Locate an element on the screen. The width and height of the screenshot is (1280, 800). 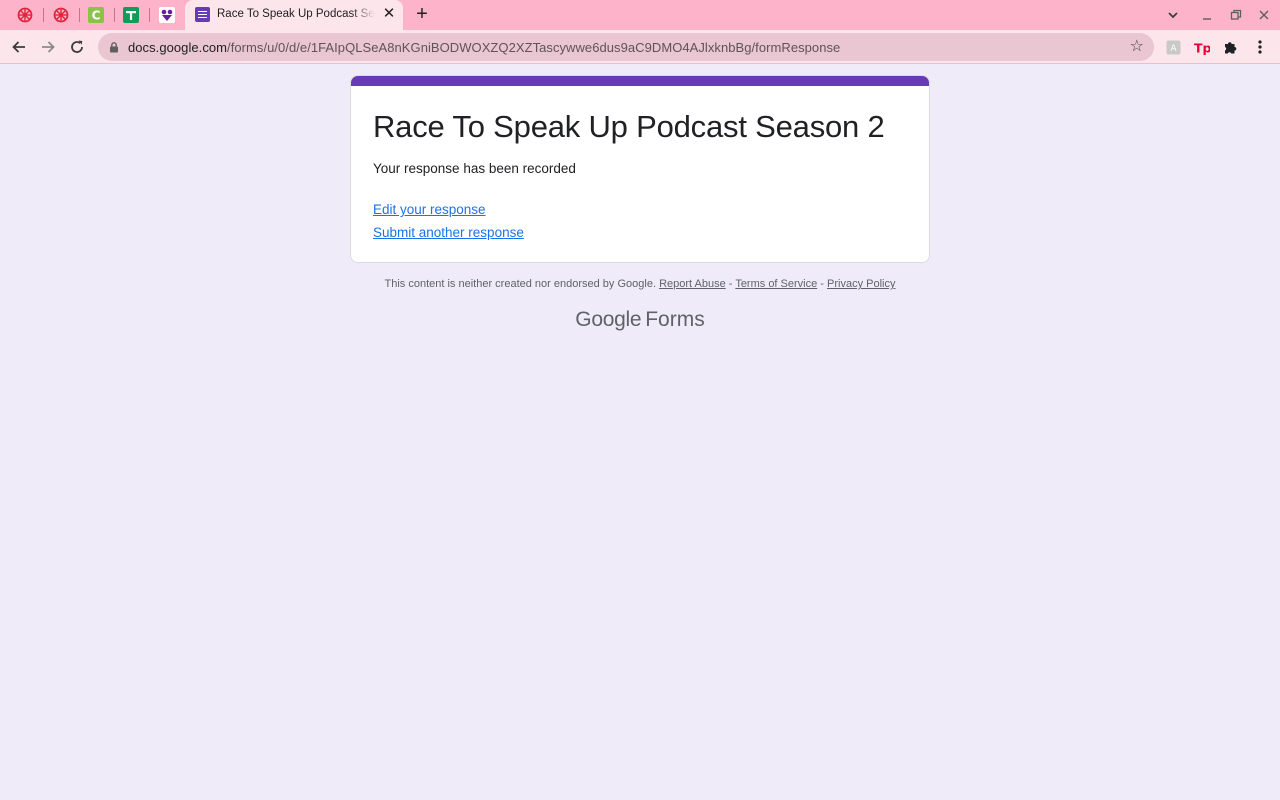
tab-strip: C Race To Speak Up Podcast Season 2 ✕ + is located at coordinates (640, 15).